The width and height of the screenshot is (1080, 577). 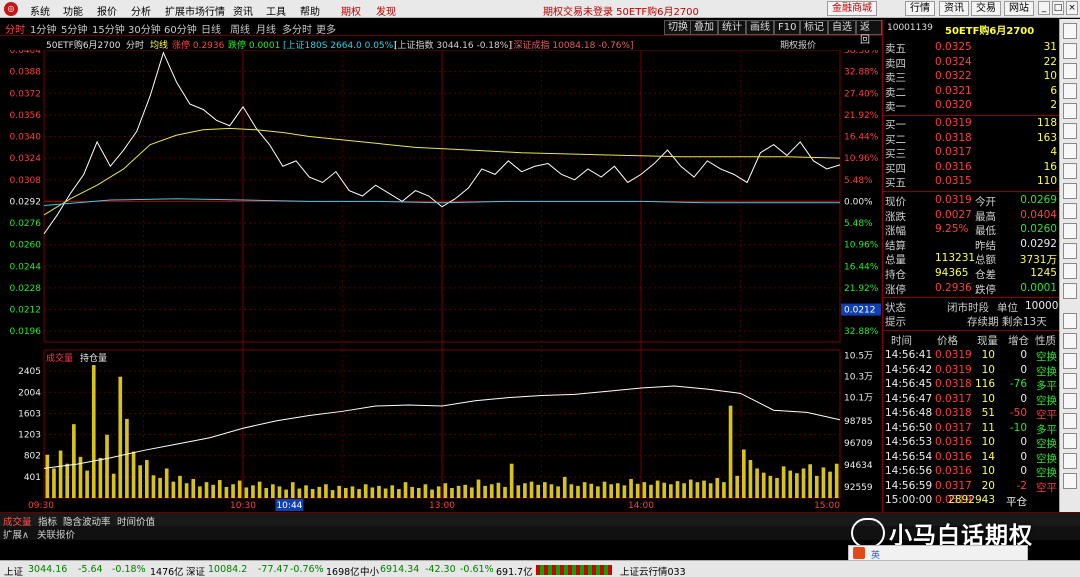 What do you see at coordinates (1072, 8) in the screenshot?
I see `close-icon: ×` at bounding box center [1072, 8].